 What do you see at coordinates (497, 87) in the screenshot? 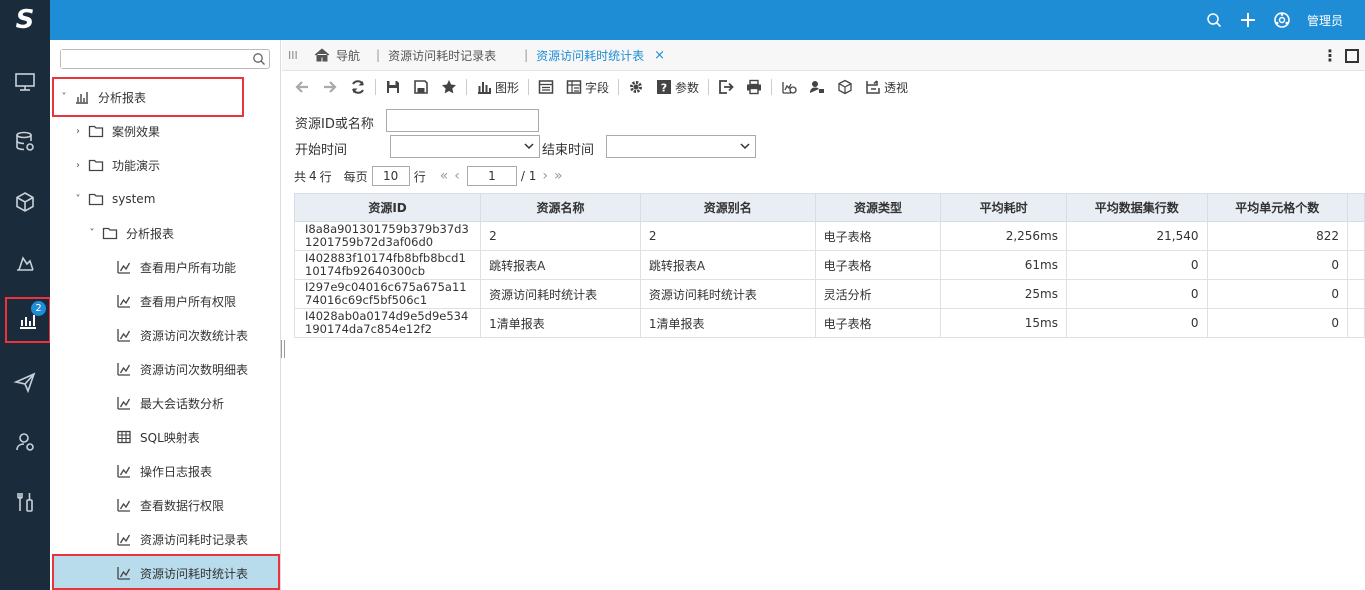
I see `chart-button: 图形` at bounding box center [497, 87].